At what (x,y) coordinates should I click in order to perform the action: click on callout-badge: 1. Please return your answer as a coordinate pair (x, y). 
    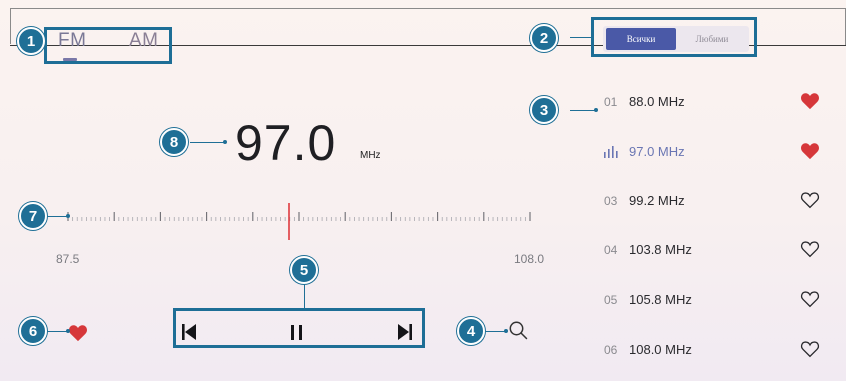
    Looking at the image, I should click on (31, 41).